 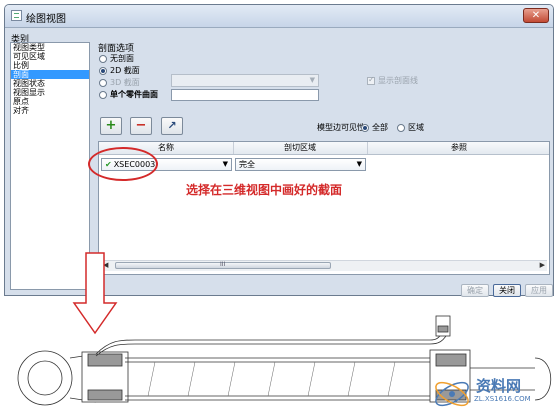 I want to click on annotation-text: 选择在三维视图中画好的截面, so click(x=264, y=190).